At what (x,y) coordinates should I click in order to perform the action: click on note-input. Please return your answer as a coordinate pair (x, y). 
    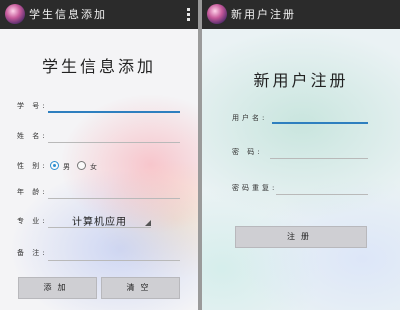
    Looking at the image, I should click on (114, 260).